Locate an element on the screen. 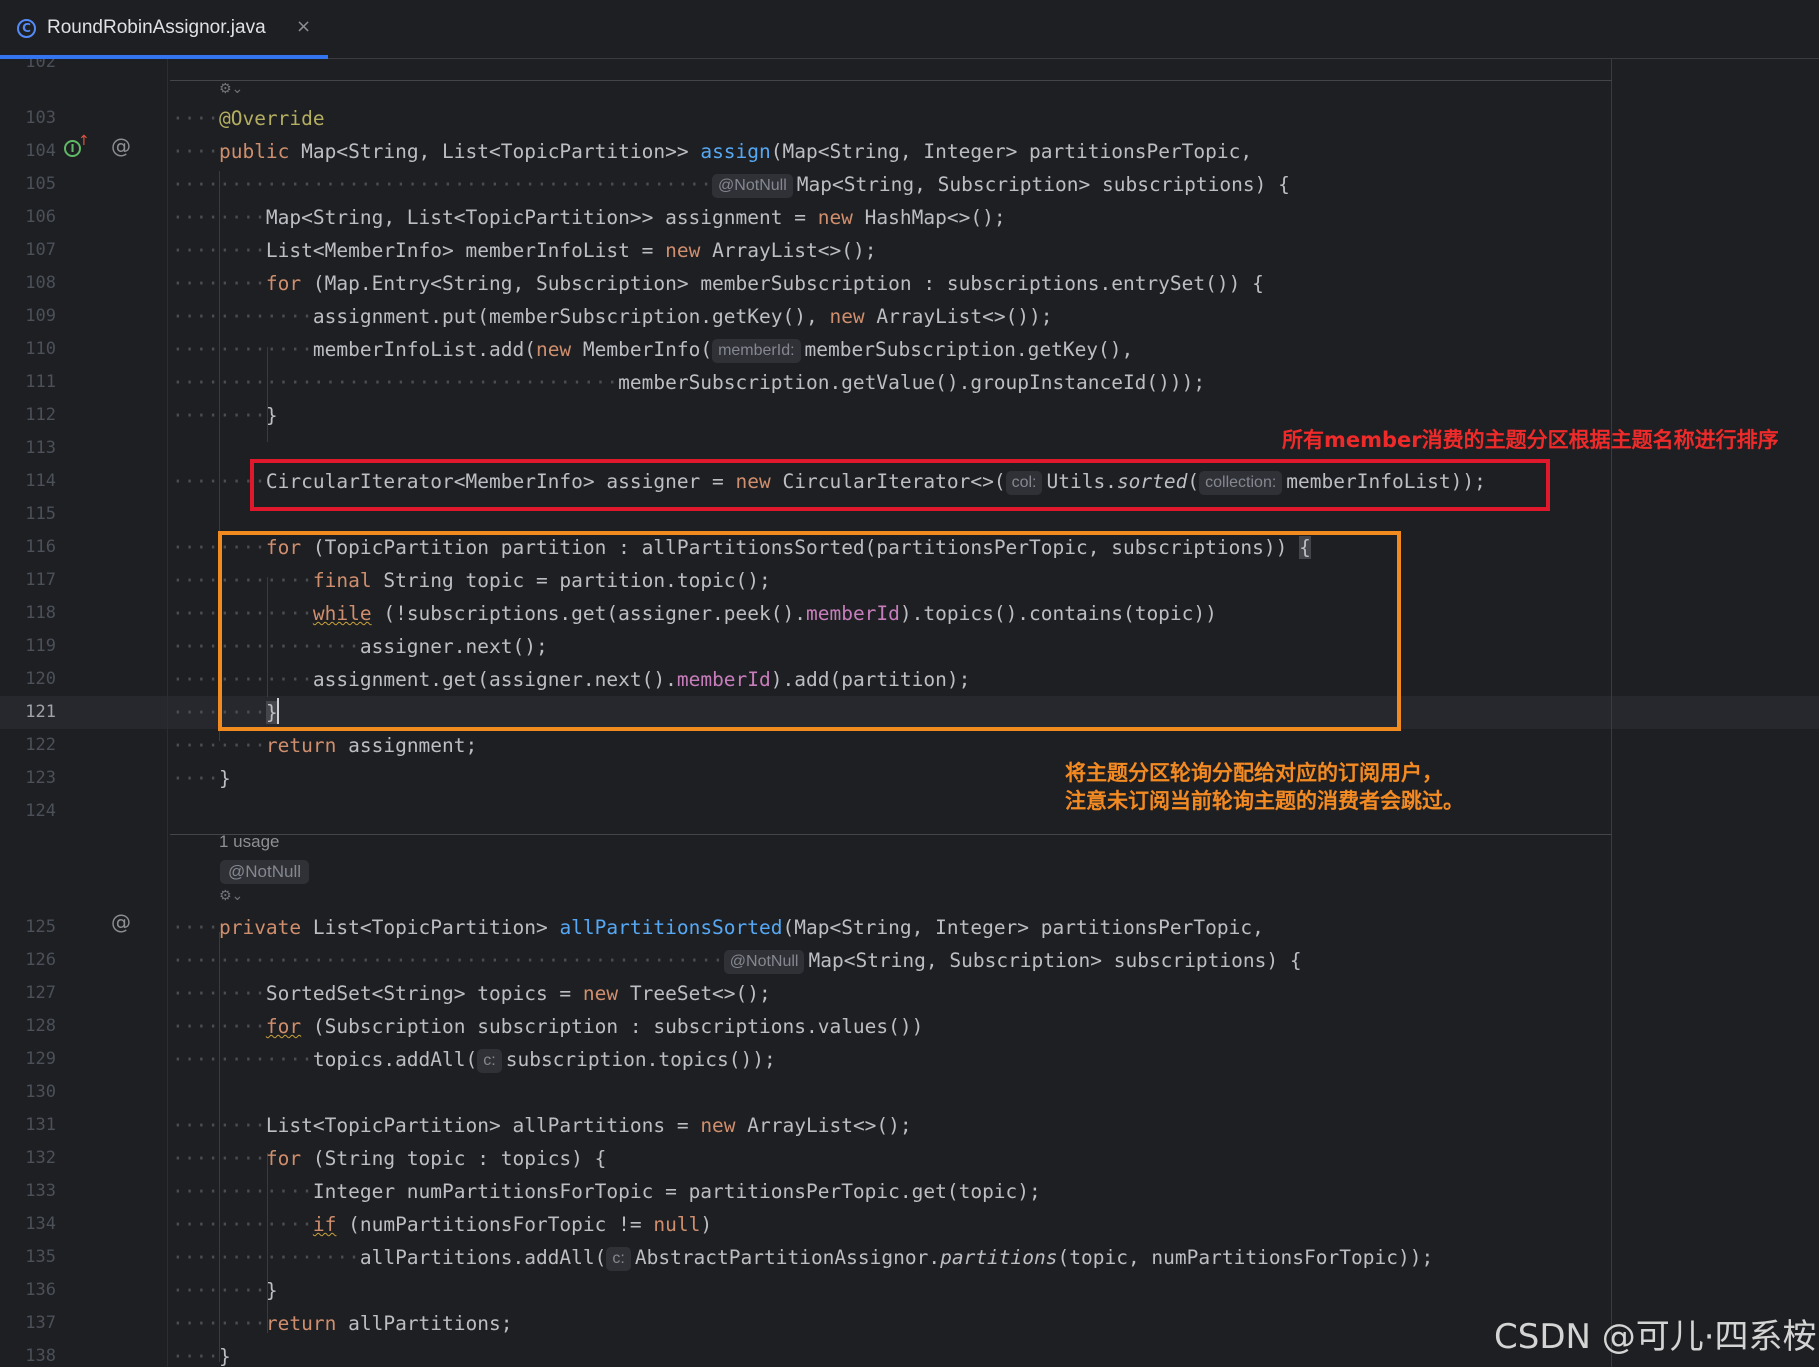 This screenshot has width=1819, height=1367. line-number: 105 is located at coordinates (28, 184).